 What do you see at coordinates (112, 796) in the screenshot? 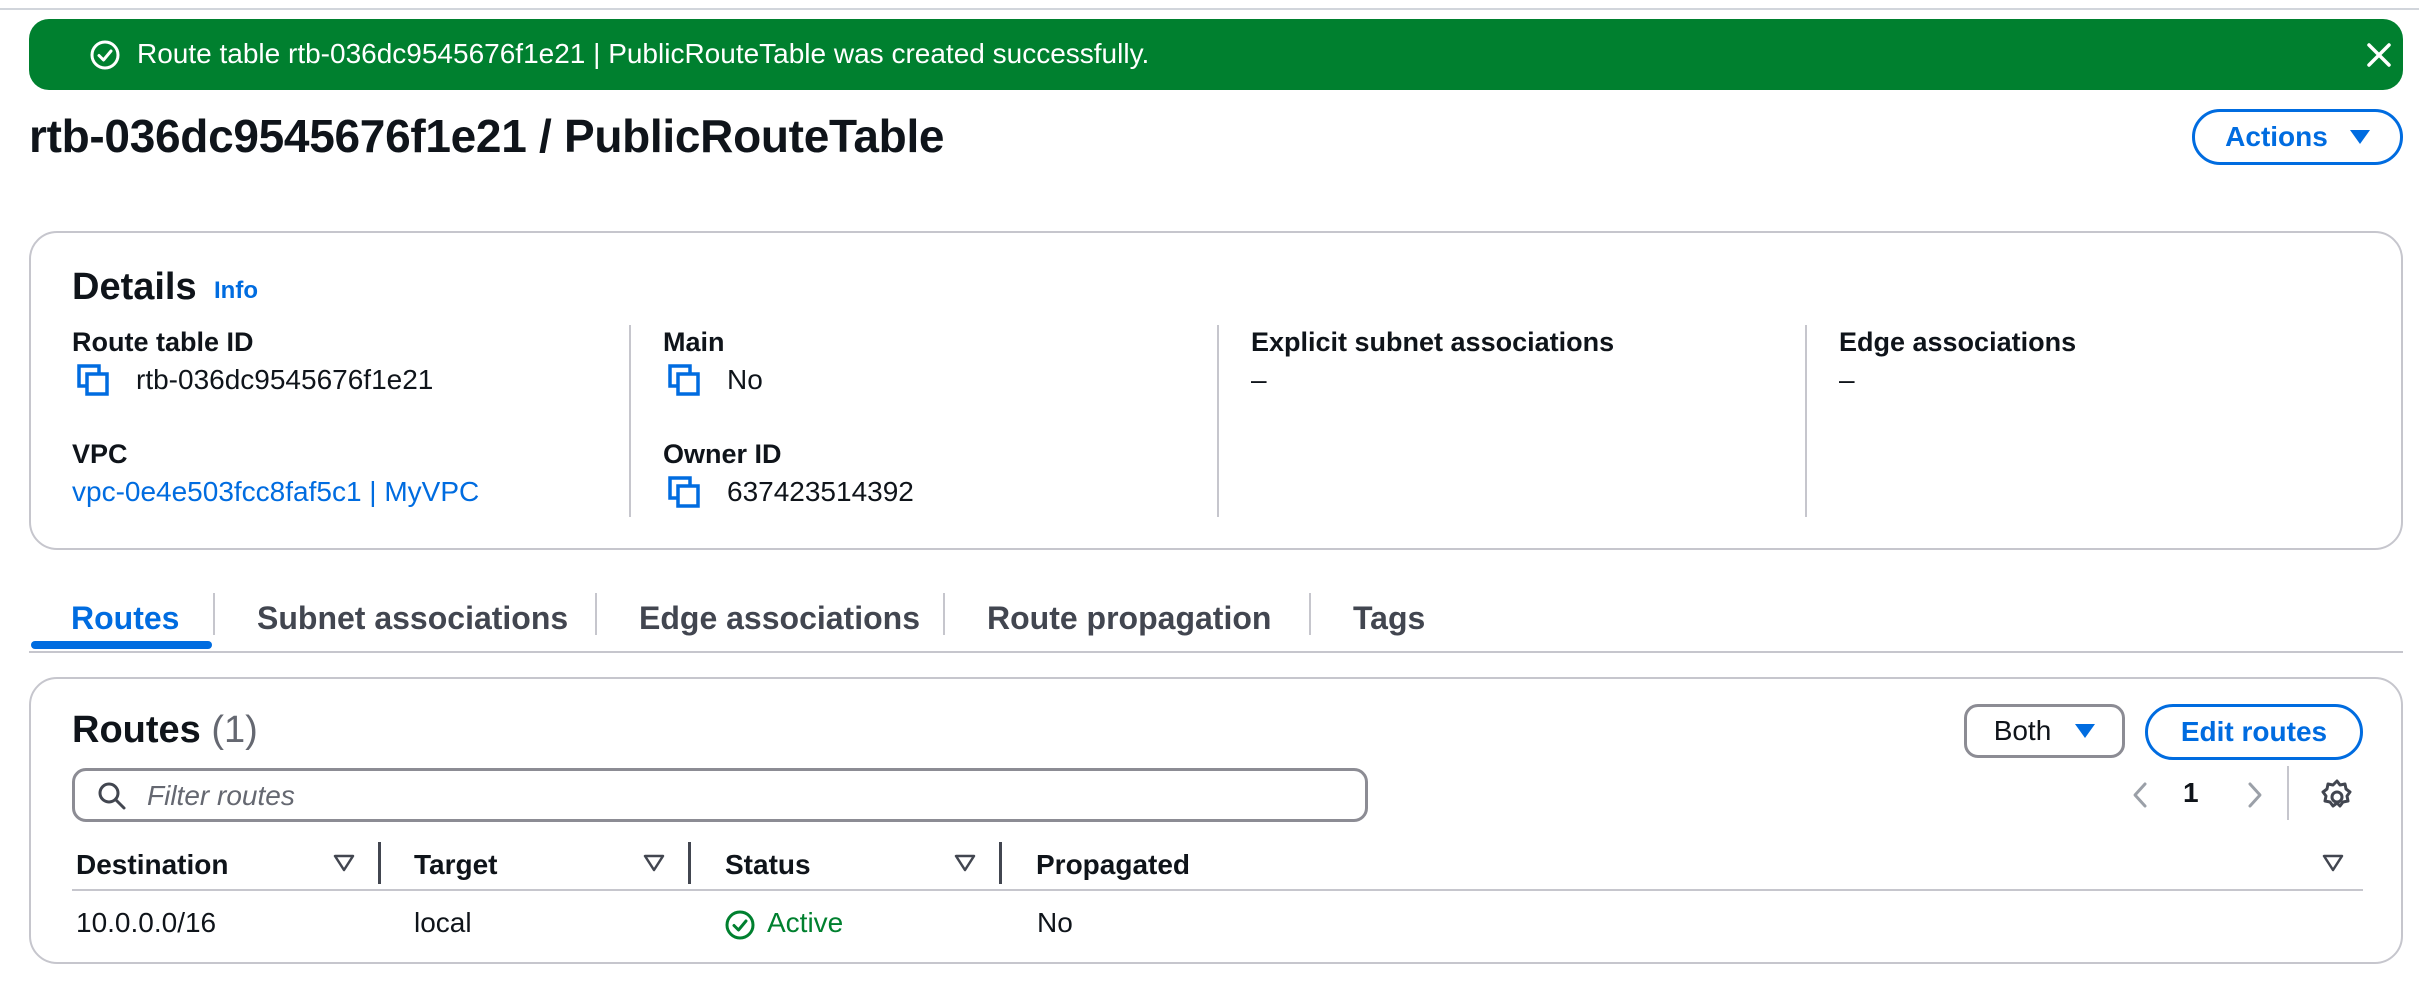
I see `search-icon` at bounding box center [112, 796].